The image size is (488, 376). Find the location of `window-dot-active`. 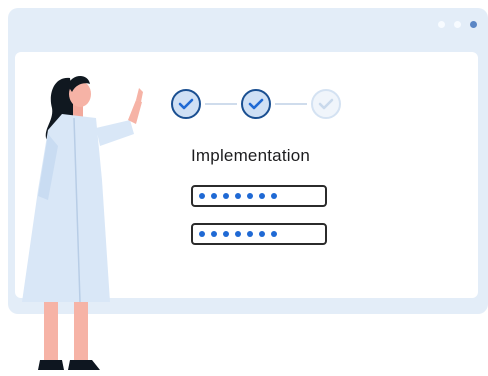

window-dot-active is located at coordinates (473, 24).